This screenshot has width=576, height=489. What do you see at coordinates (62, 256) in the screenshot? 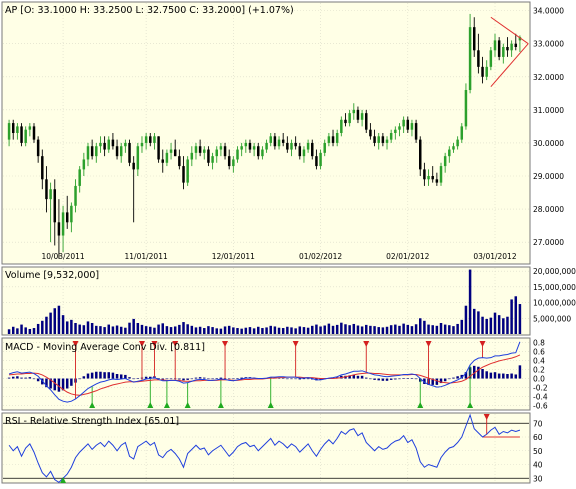
I see `price-x-tick-label: 10/03/2011` at bounding box center [62, 256].